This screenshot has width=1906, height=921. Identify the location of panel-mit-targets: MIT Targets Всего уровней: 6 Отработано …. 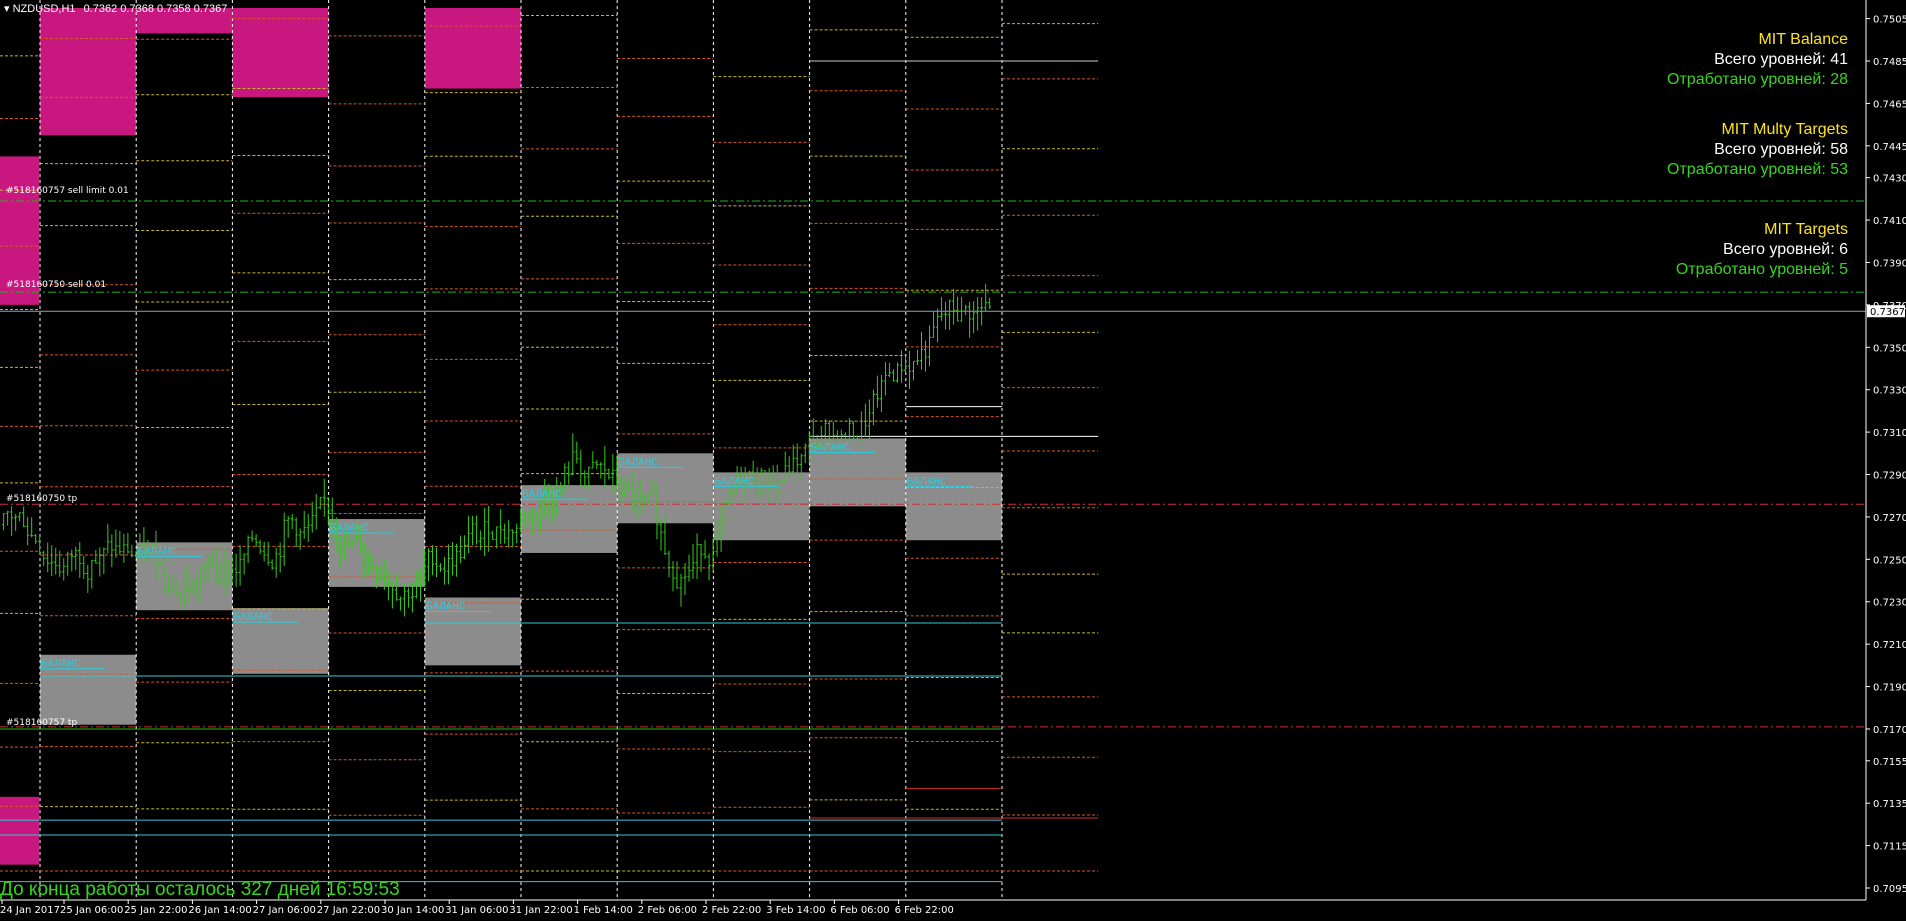
(1762, 250).